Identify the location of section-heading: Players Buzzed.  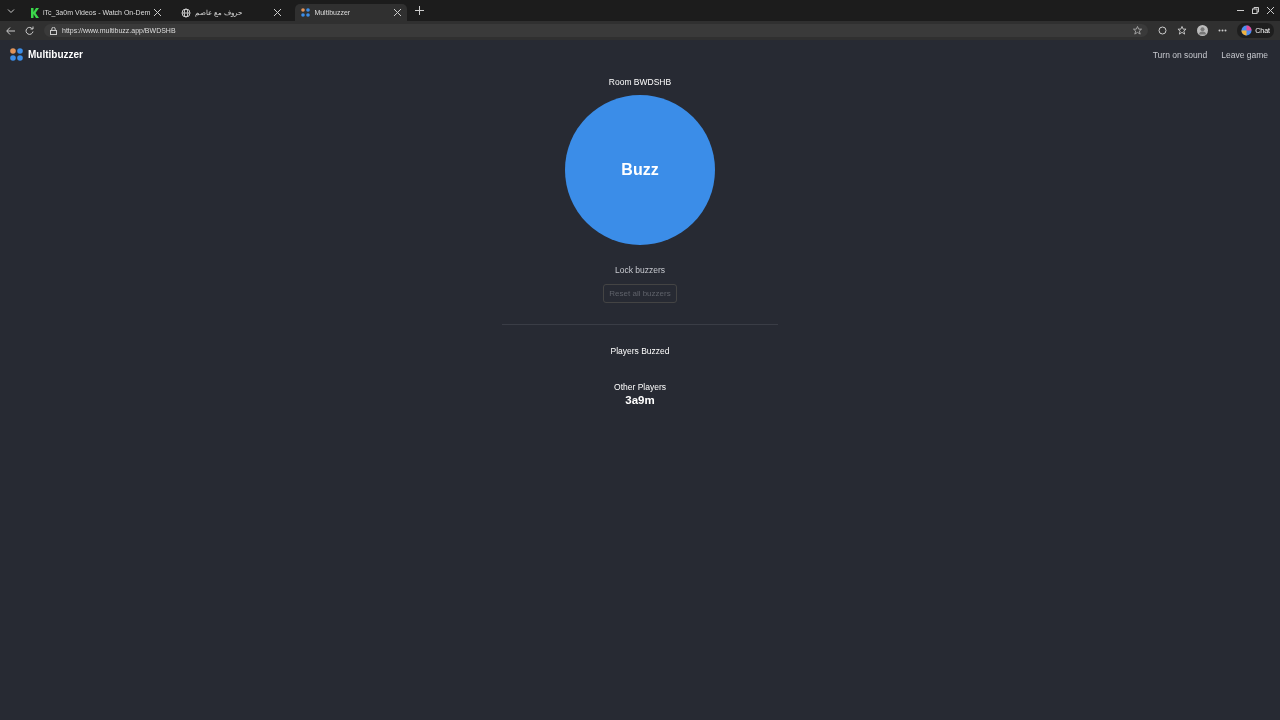
(640, 351).